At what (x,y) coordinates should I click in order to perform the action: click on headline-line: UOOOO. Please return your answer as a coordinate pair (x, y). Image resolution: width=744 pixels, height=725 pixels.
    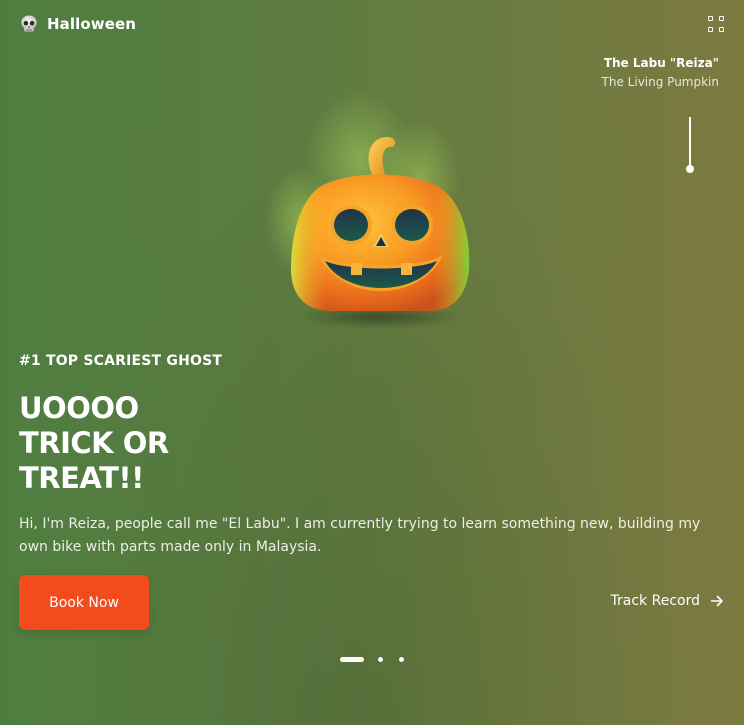
    Looking at the image, I should click on (79, 408).